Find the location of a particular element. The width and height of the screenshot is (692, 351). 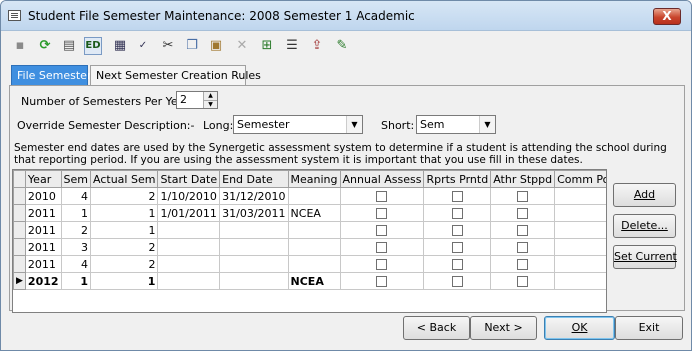

spin-up-icon: ▲ is located at coordinates (210, 96).